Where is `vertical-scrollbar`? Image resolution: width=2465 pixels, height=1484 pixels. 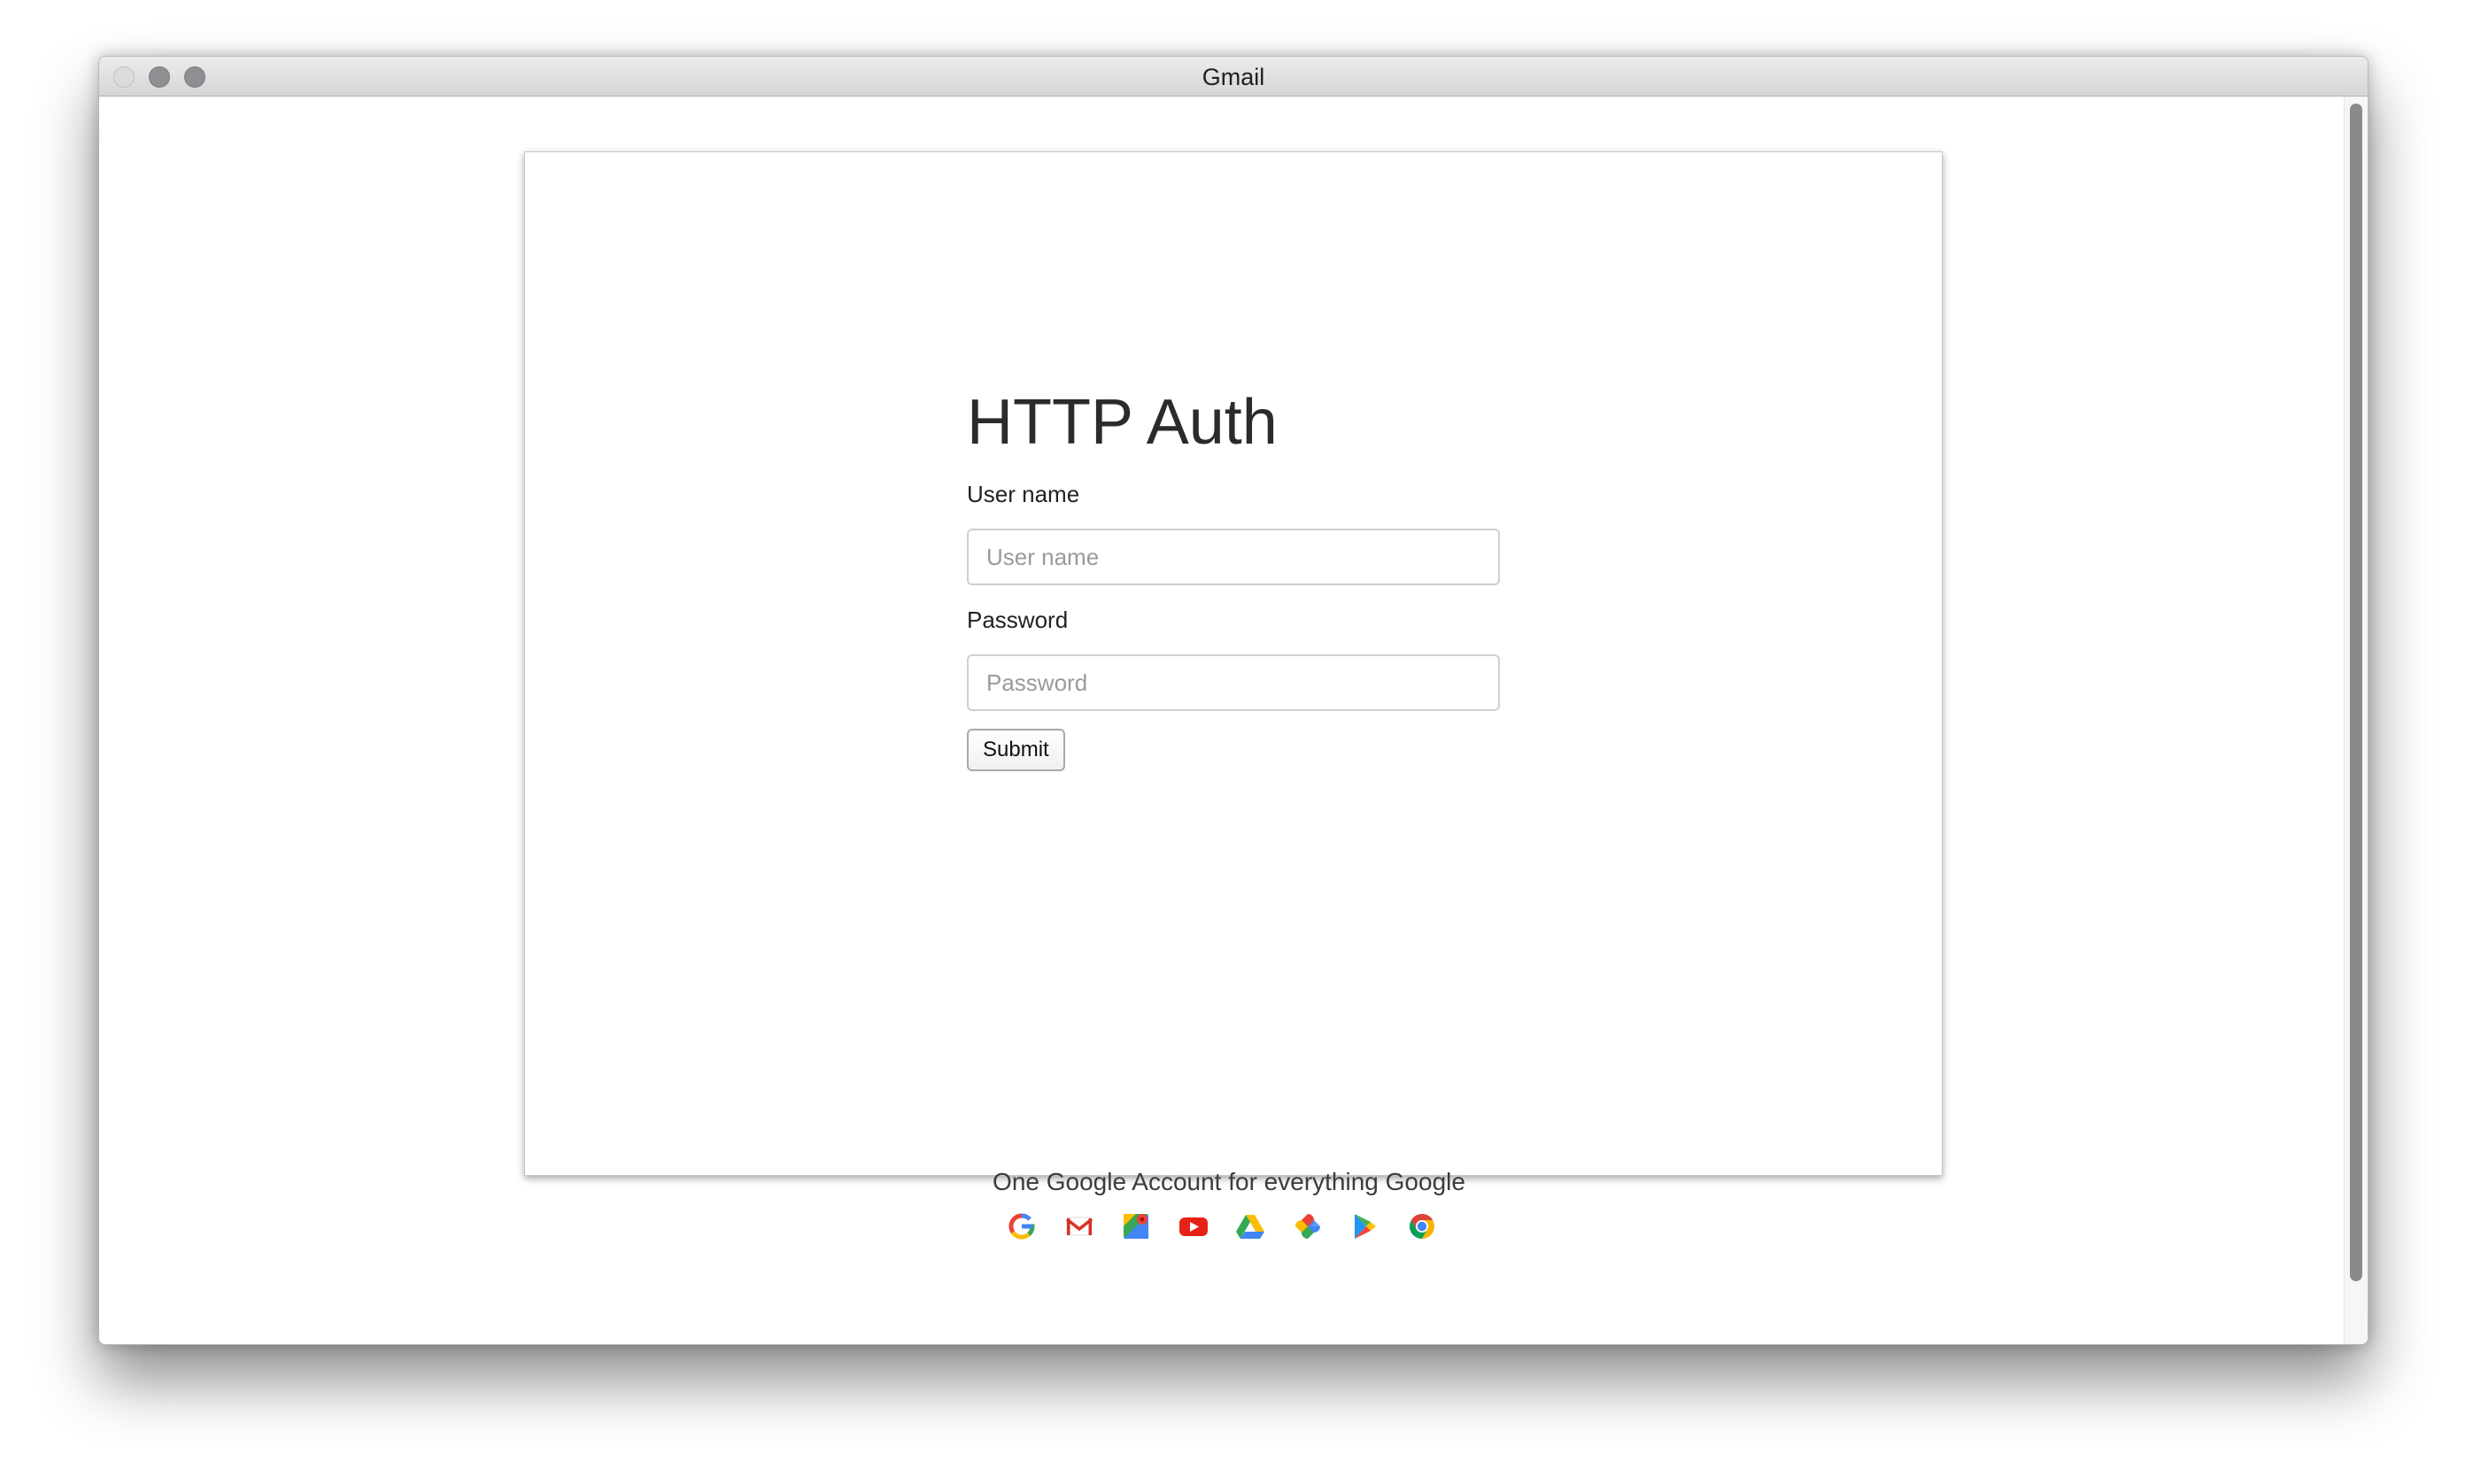 vertical-scrollbar is located at coordinates (2356, 720).